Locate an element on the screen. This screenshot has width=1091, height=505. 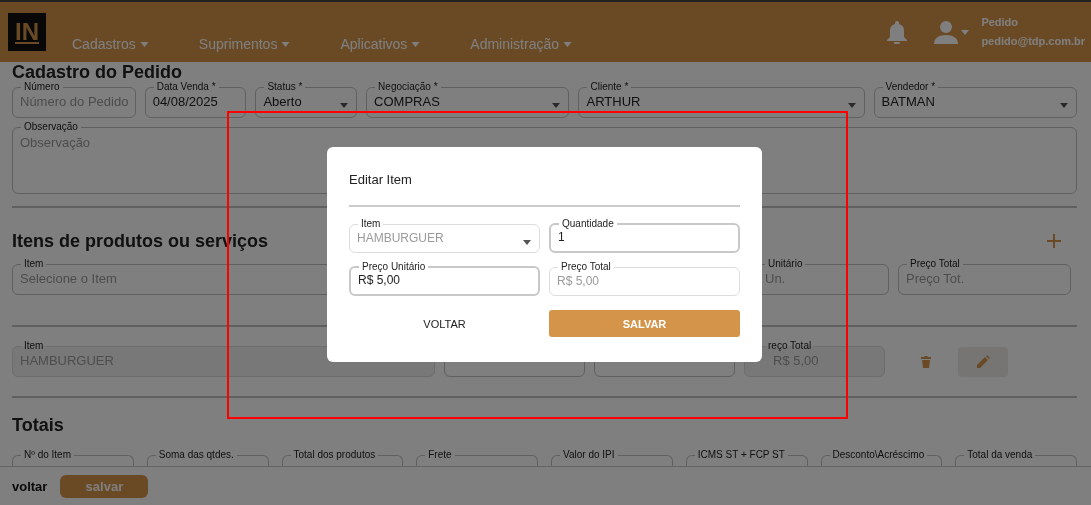
select-field: Negociação * COMPRAS is located at coordinates (468, 99).